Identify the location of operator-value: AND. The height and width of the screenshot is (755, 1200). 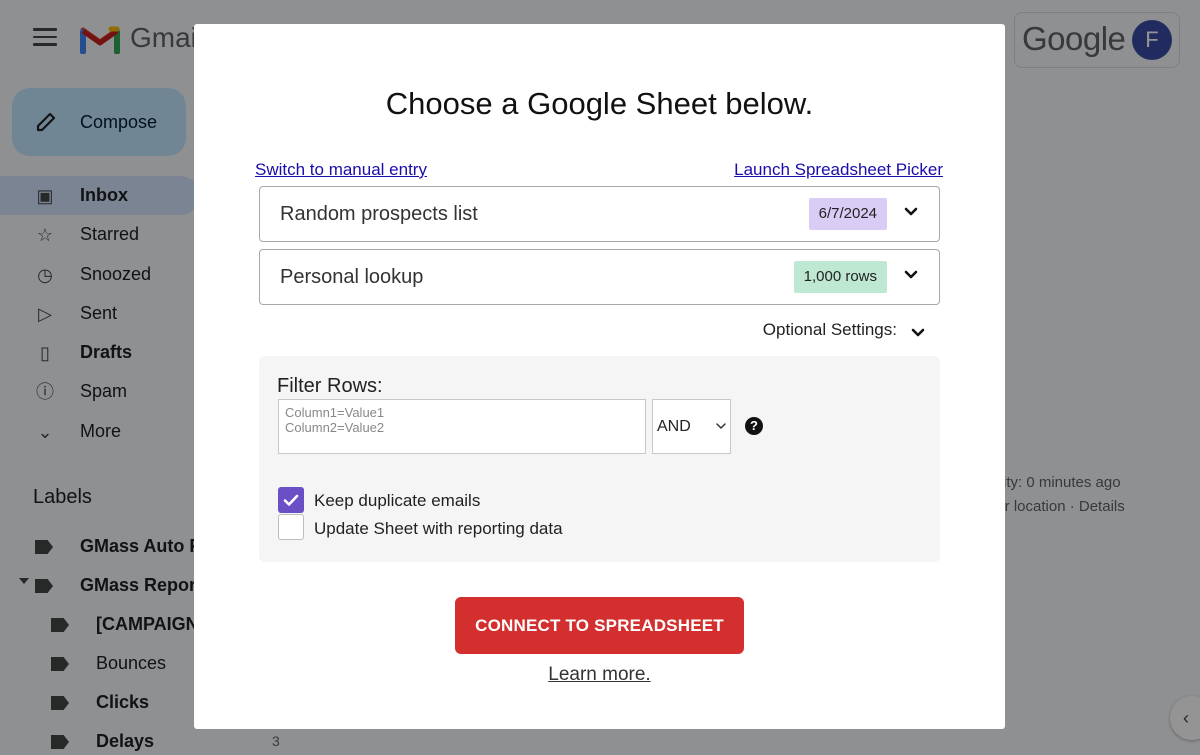
(674, 426).